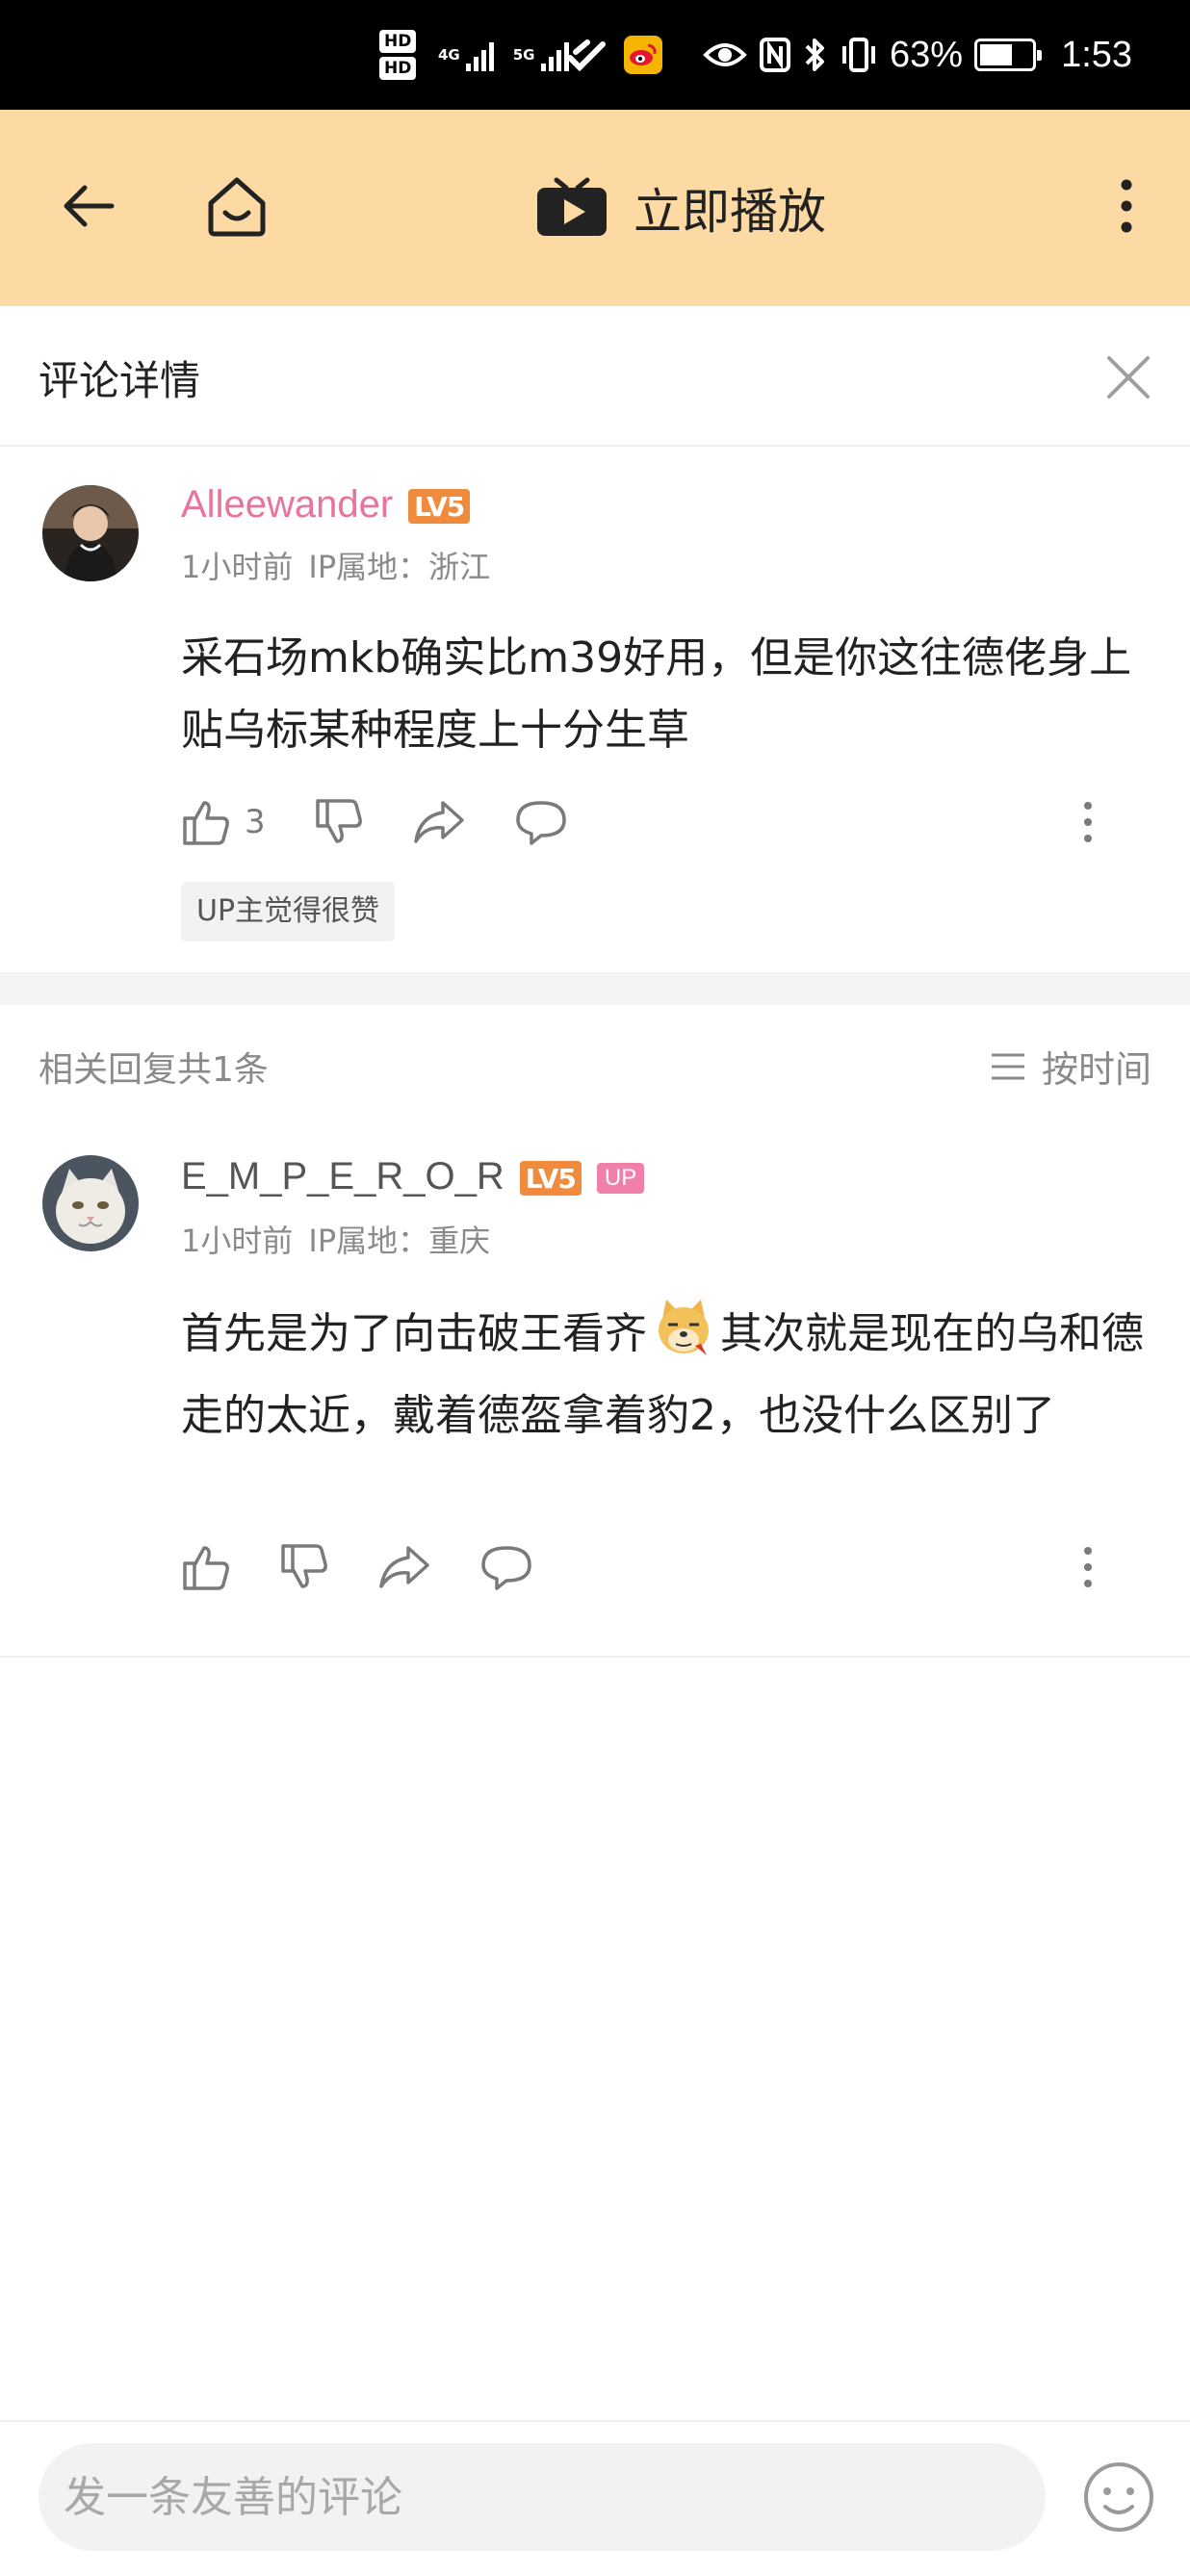 The width and height of the screenshot is (1190, 2576). Describe the element at coordinates (595, 1063) in the screenshot. I see `replies-header: 相关回复共1条 按时间` at that location.